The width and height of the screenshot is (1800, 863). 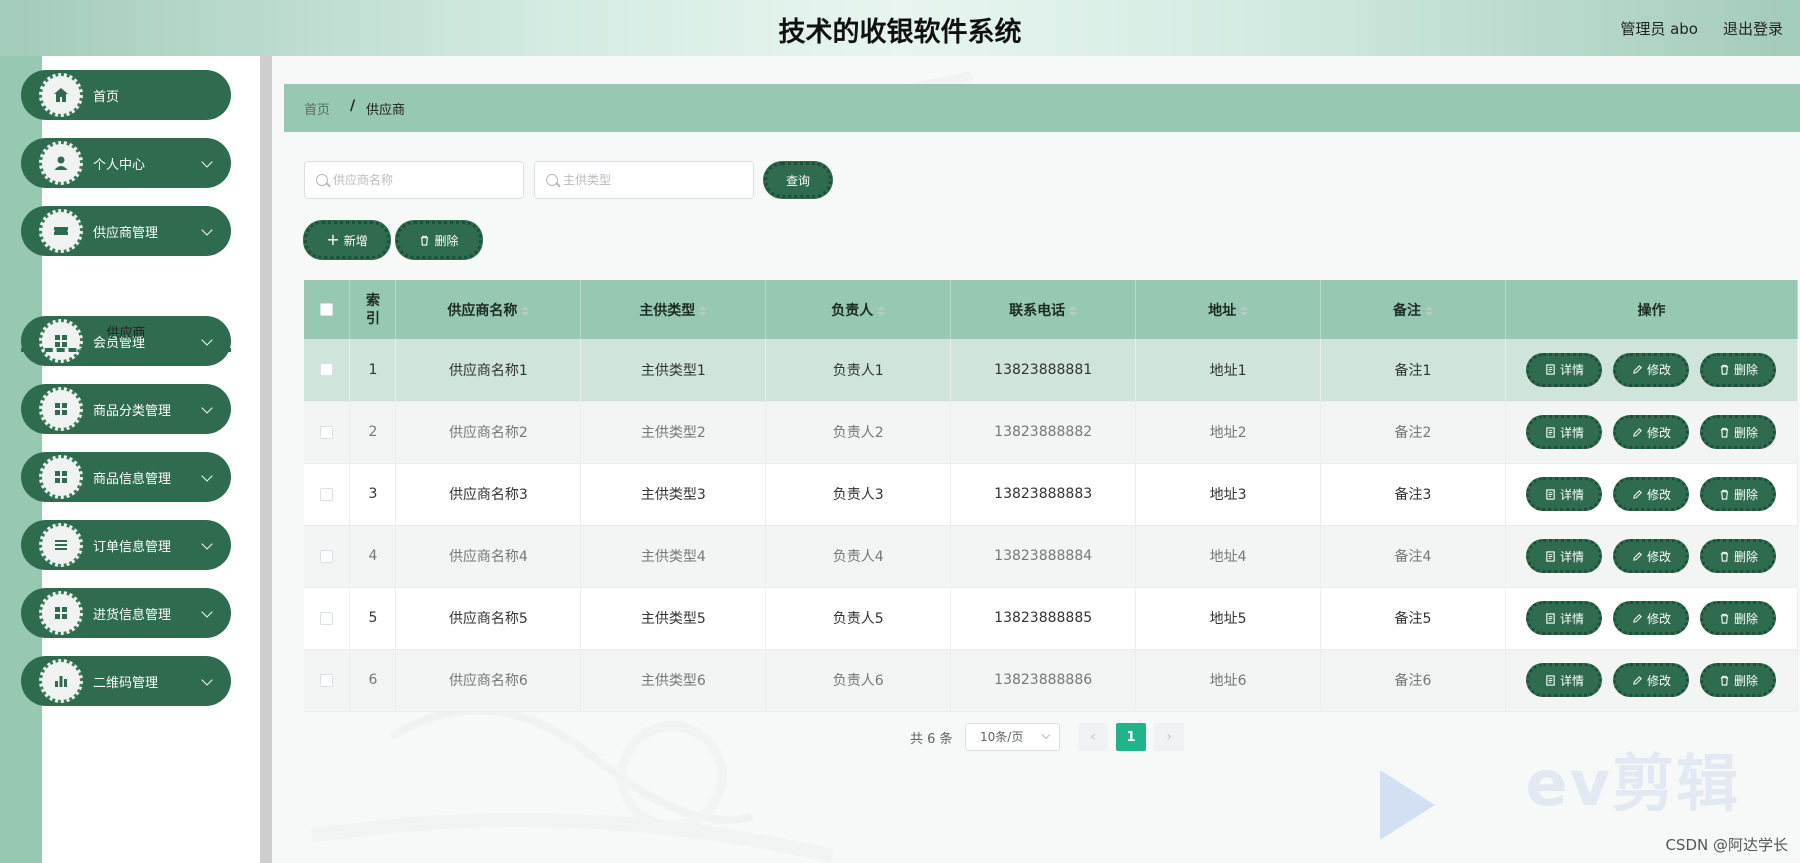 I want to click on ev-watermark: ev剪辑, so click(x=1632, y=783).